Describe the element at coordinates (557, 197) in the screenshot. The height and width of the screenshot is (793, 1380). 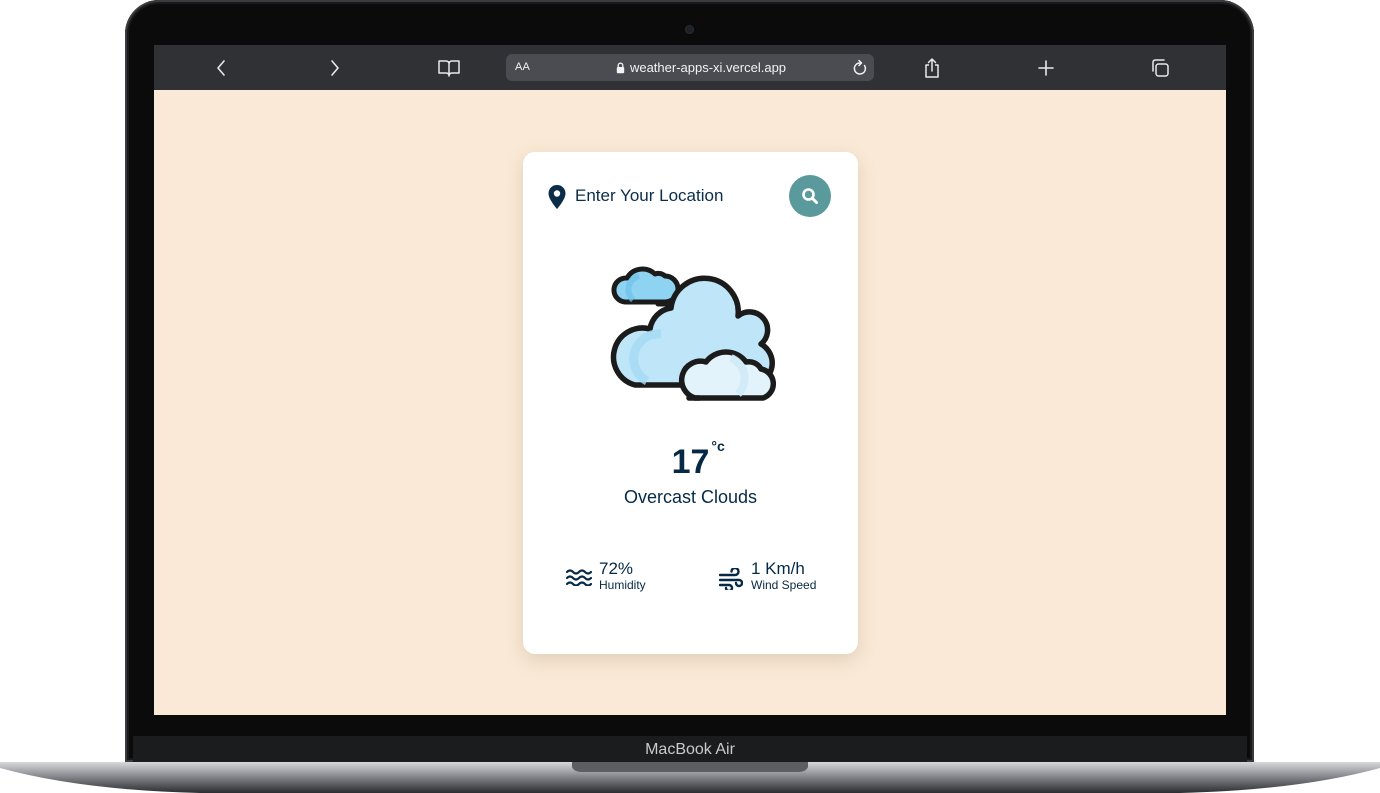
I see `location-pin-icon` at that location.